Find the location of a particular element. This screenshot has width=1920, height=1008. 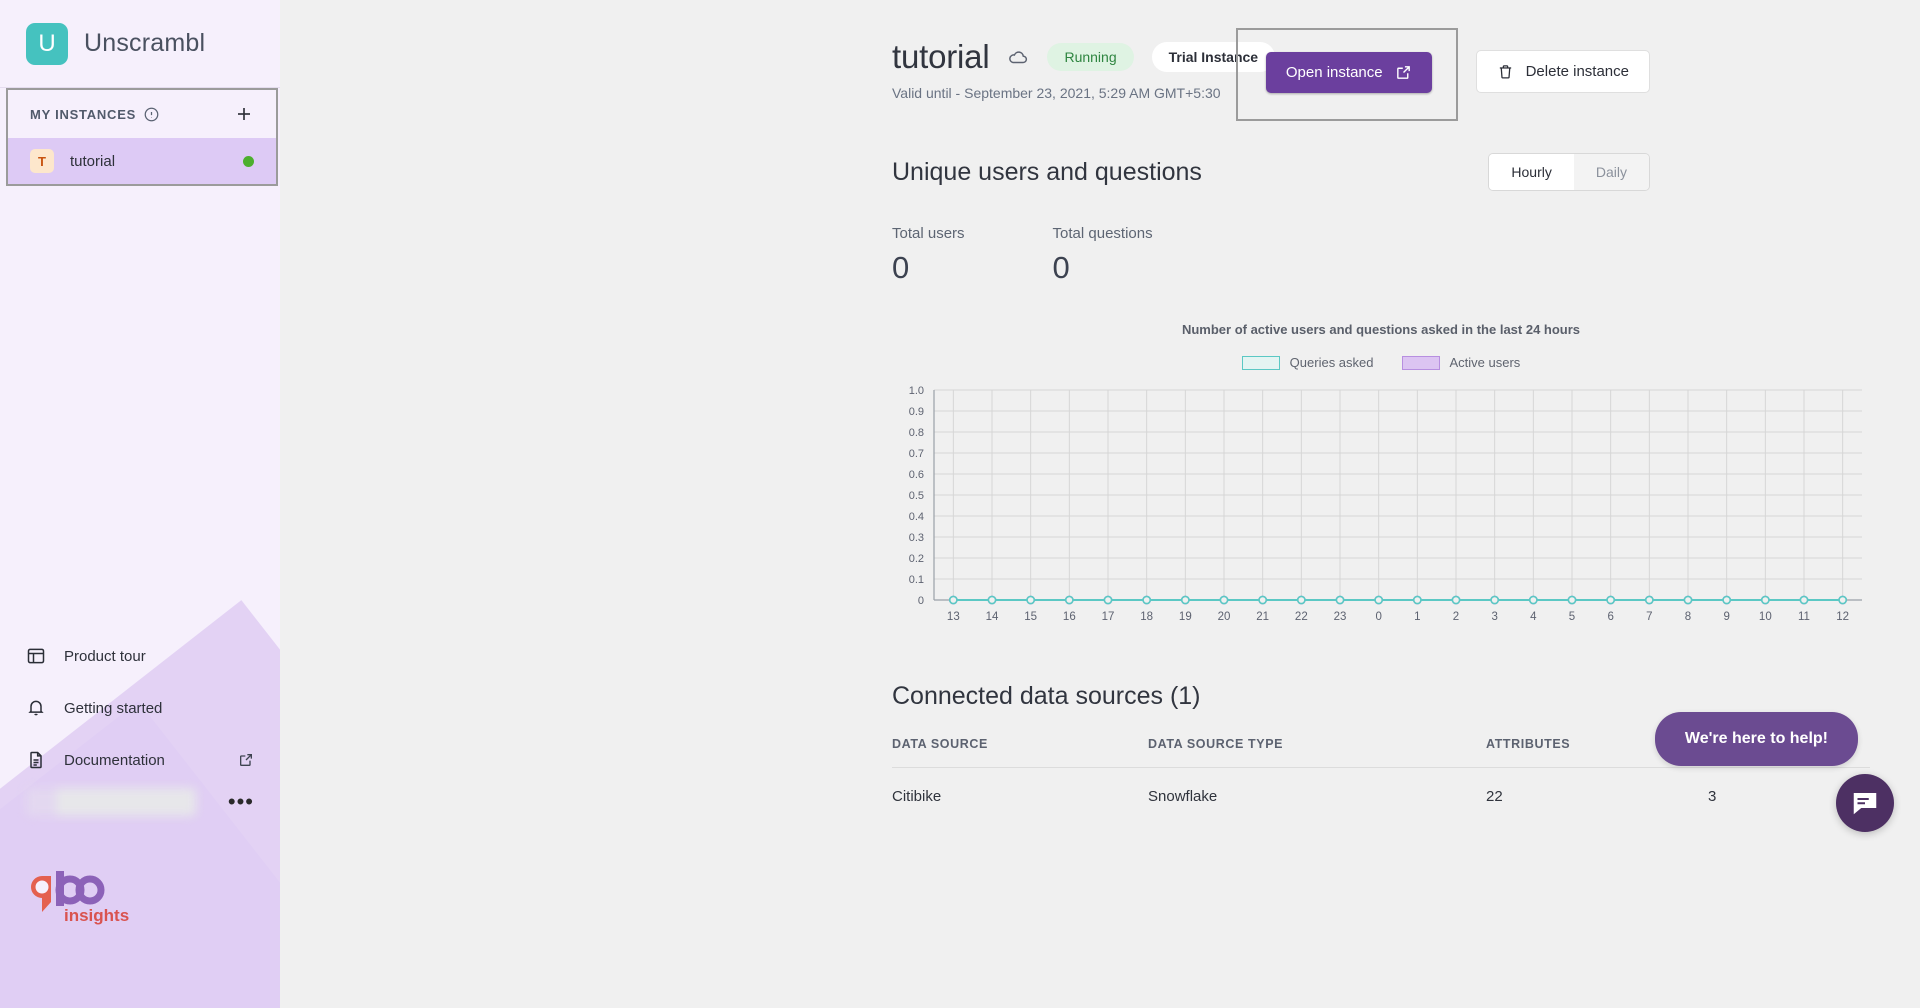

svg-text: 1 is located at coordinates (1417, 617).